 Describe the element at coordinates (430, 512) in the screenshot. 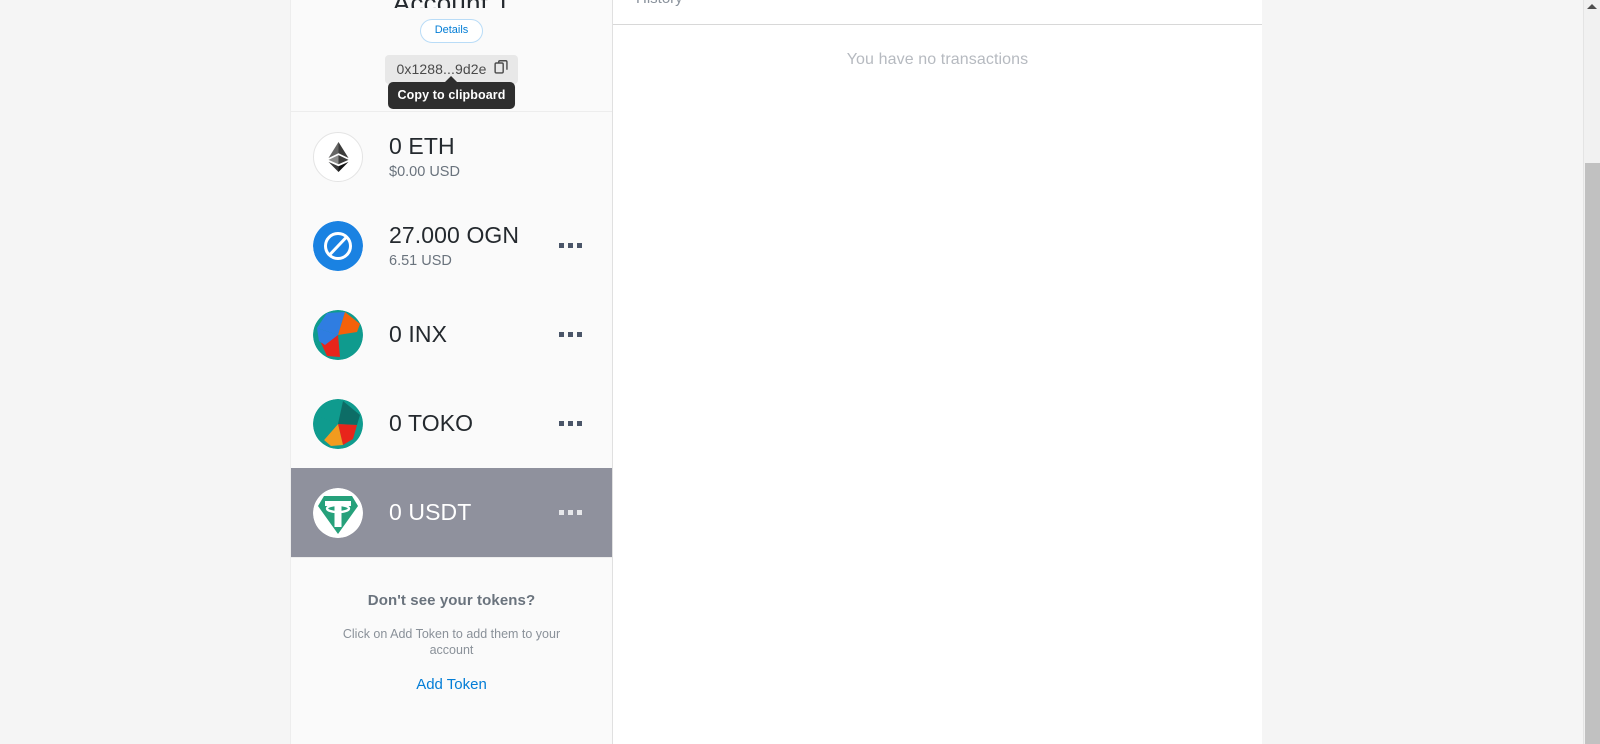

I see `token-amount: 0 USDT` at that location.